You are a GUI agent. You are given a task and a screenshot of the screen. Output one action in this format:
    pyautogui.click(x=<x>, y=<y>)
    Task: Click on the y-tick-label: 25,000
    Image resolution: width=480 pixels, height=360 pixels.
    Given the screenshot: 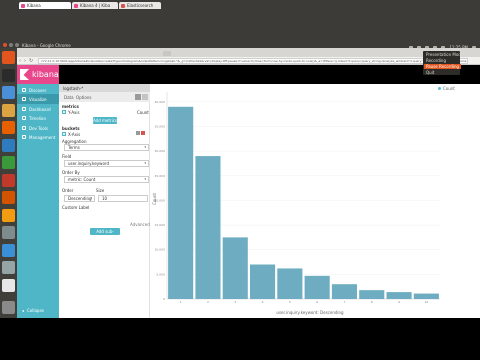 What is the action you would take?
    pyautogui.click(x=160, y=176)
    